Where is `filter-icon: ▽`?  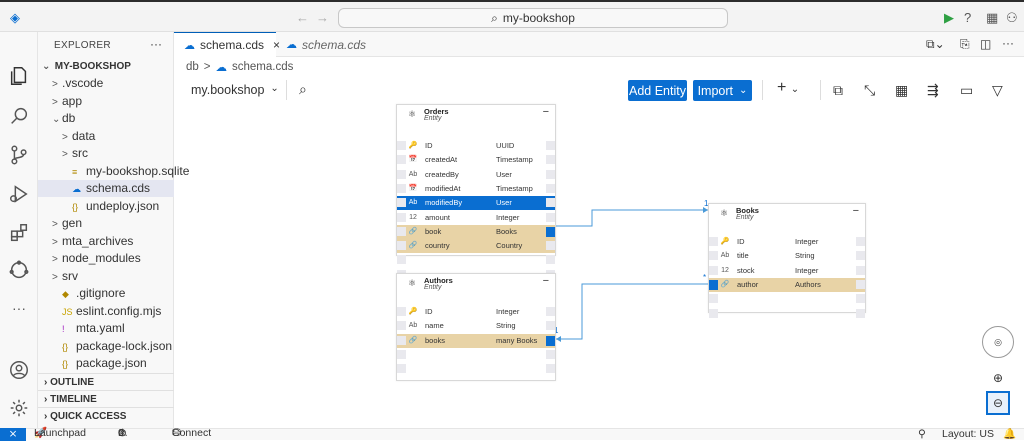
filter-icon: ▽ is located at coordinates (997, 90).